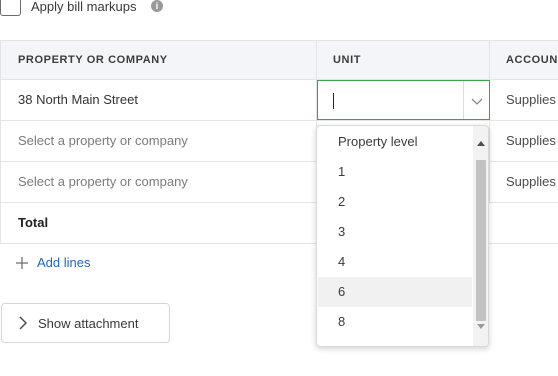 The image size is (558, 376). What do you see at coordinates (395, 262) in the screenshot?
I see `unit-option: 4` at bounding box center [395, 262].